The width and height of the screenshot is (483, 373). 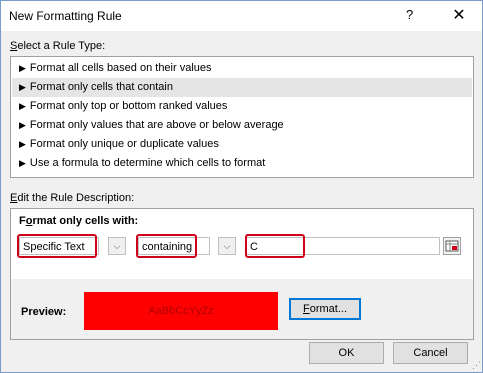 I want to click on operator-dropdown-icon: ⌵, so click(x=227, y=246).